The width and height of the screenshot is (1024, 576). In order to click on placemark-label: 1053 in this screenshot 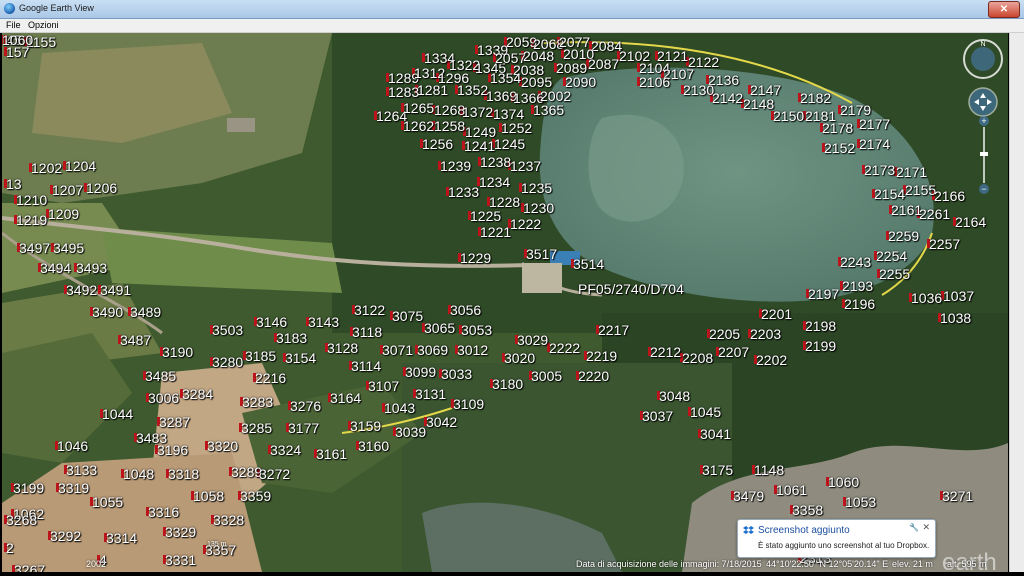, I will do `click(860, 502)`.